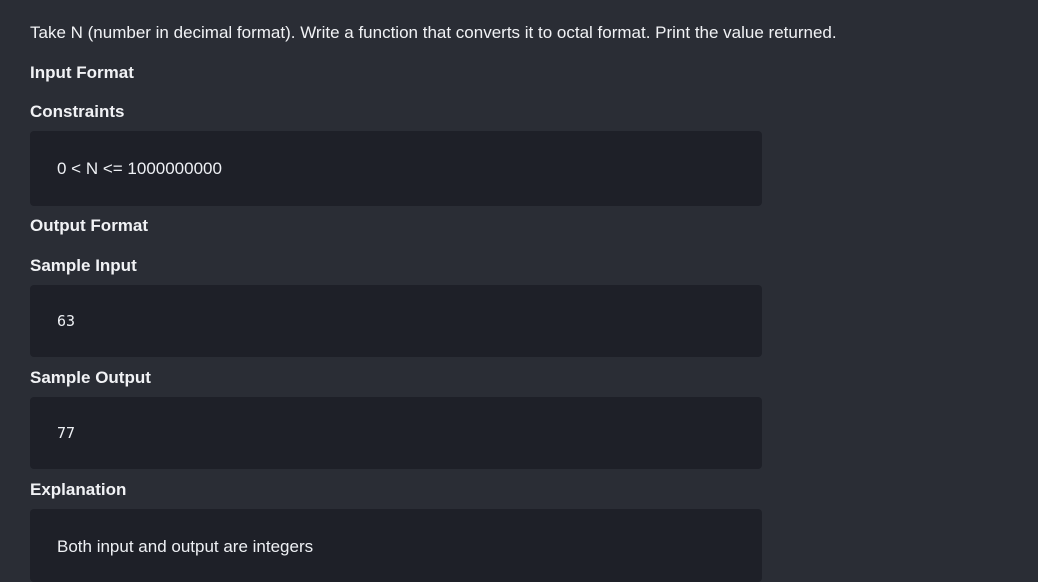 This screenshot has width=1038, height=582. Describe the element at coordinates (82, 72) in the screenshot. I see `input-format-heading: Input Format` at that location.